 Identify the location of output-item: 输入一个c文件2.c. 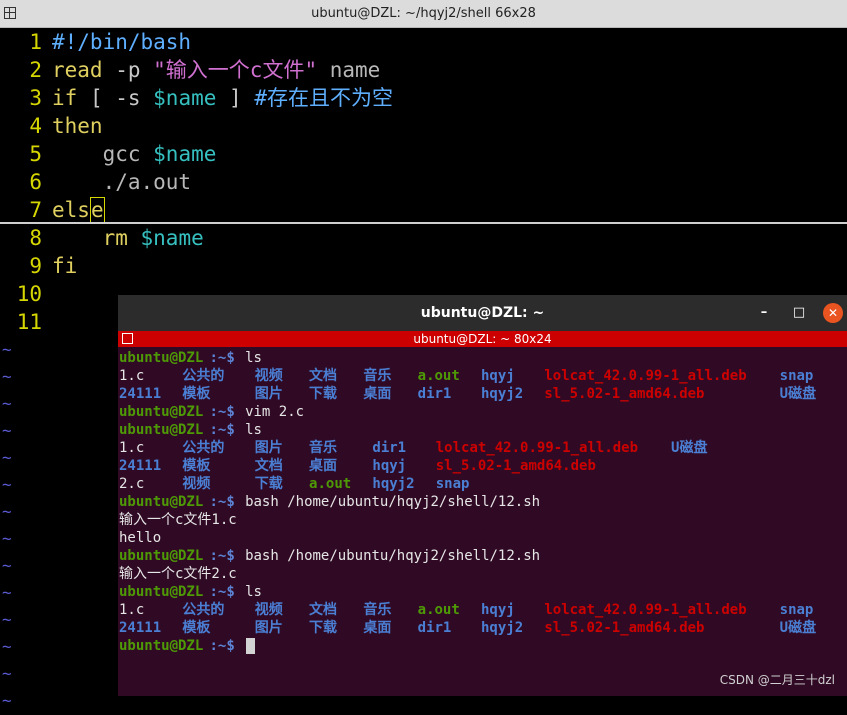
(178, 574).